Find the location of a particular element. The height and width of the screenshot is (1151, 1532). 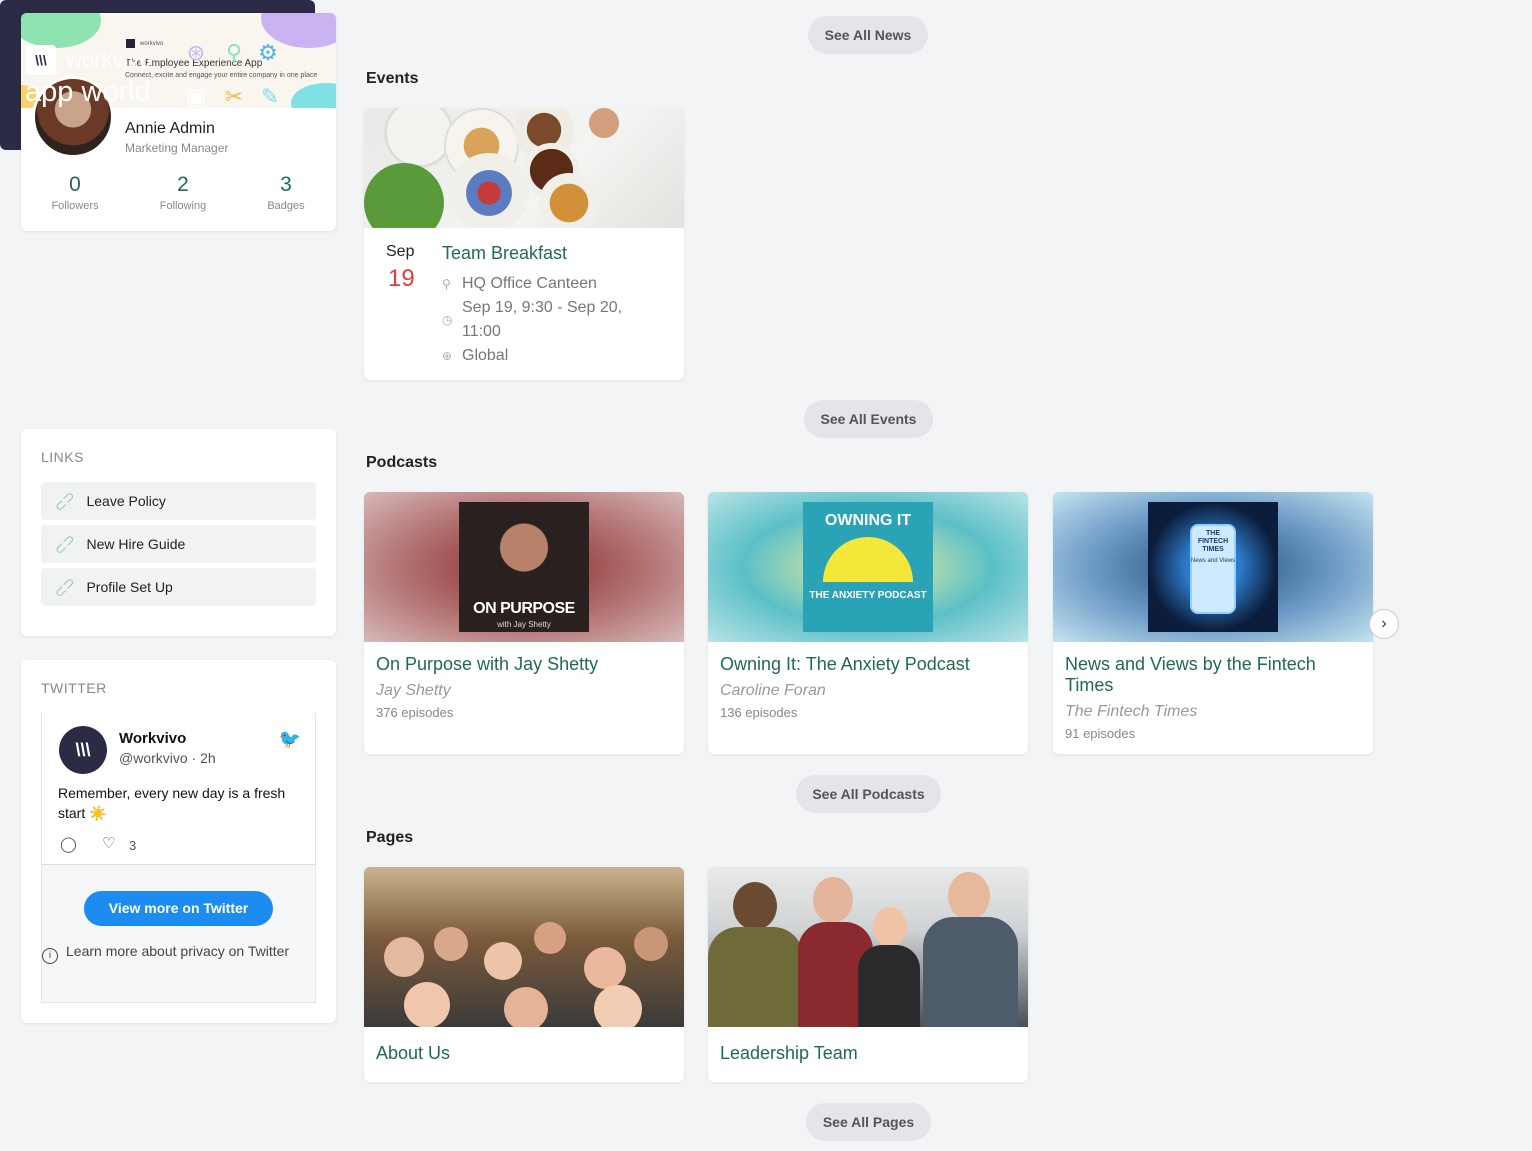

podcast-cover: ON PURPOSE with Jay Shetty is located at coordinates (524, 567).